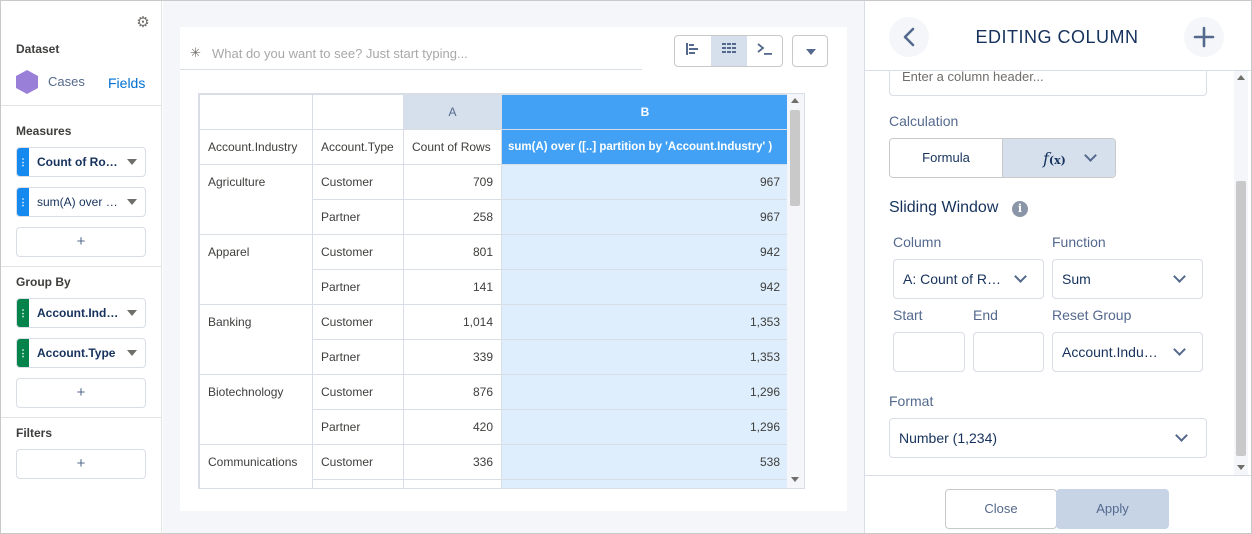 The image size is (1252, 534). Describe the element at coordinates (944, 207) in the screenshot. I see `sliding-window-title: Sliding Window` at that location.